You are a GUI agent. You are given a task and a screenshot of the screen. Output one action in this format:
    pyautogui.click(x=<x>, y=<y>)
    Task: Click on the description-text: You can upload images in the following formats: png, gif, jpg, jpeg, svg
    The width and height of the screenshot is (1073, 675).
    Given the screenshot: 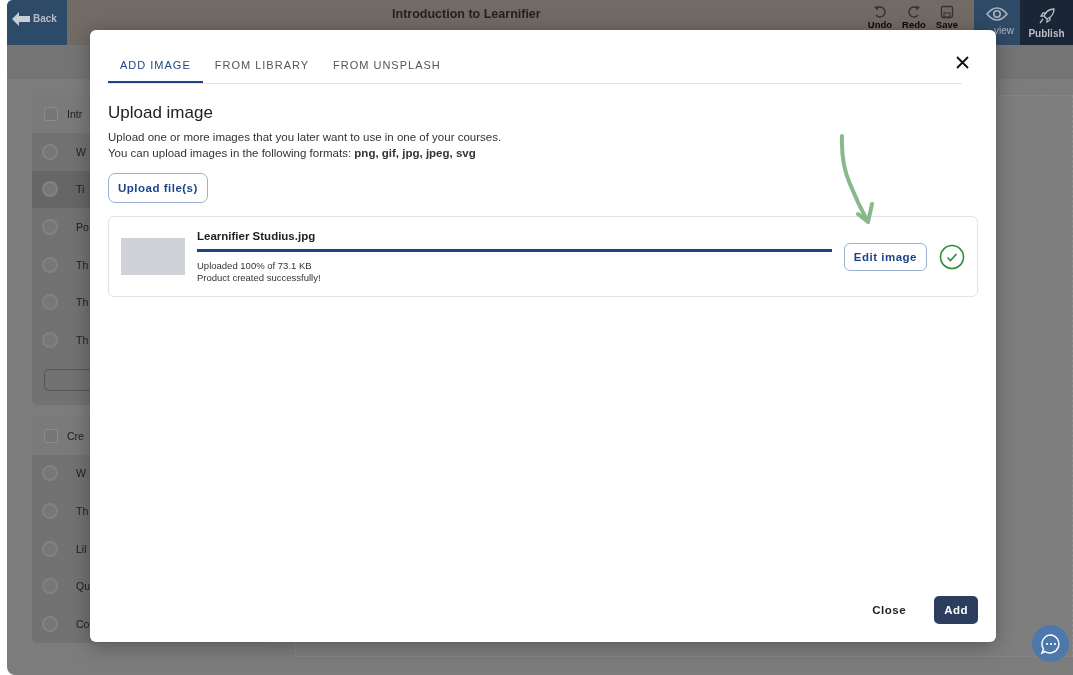 What is the action you would take?
    pyautogui.click(x=292, y=153)
    